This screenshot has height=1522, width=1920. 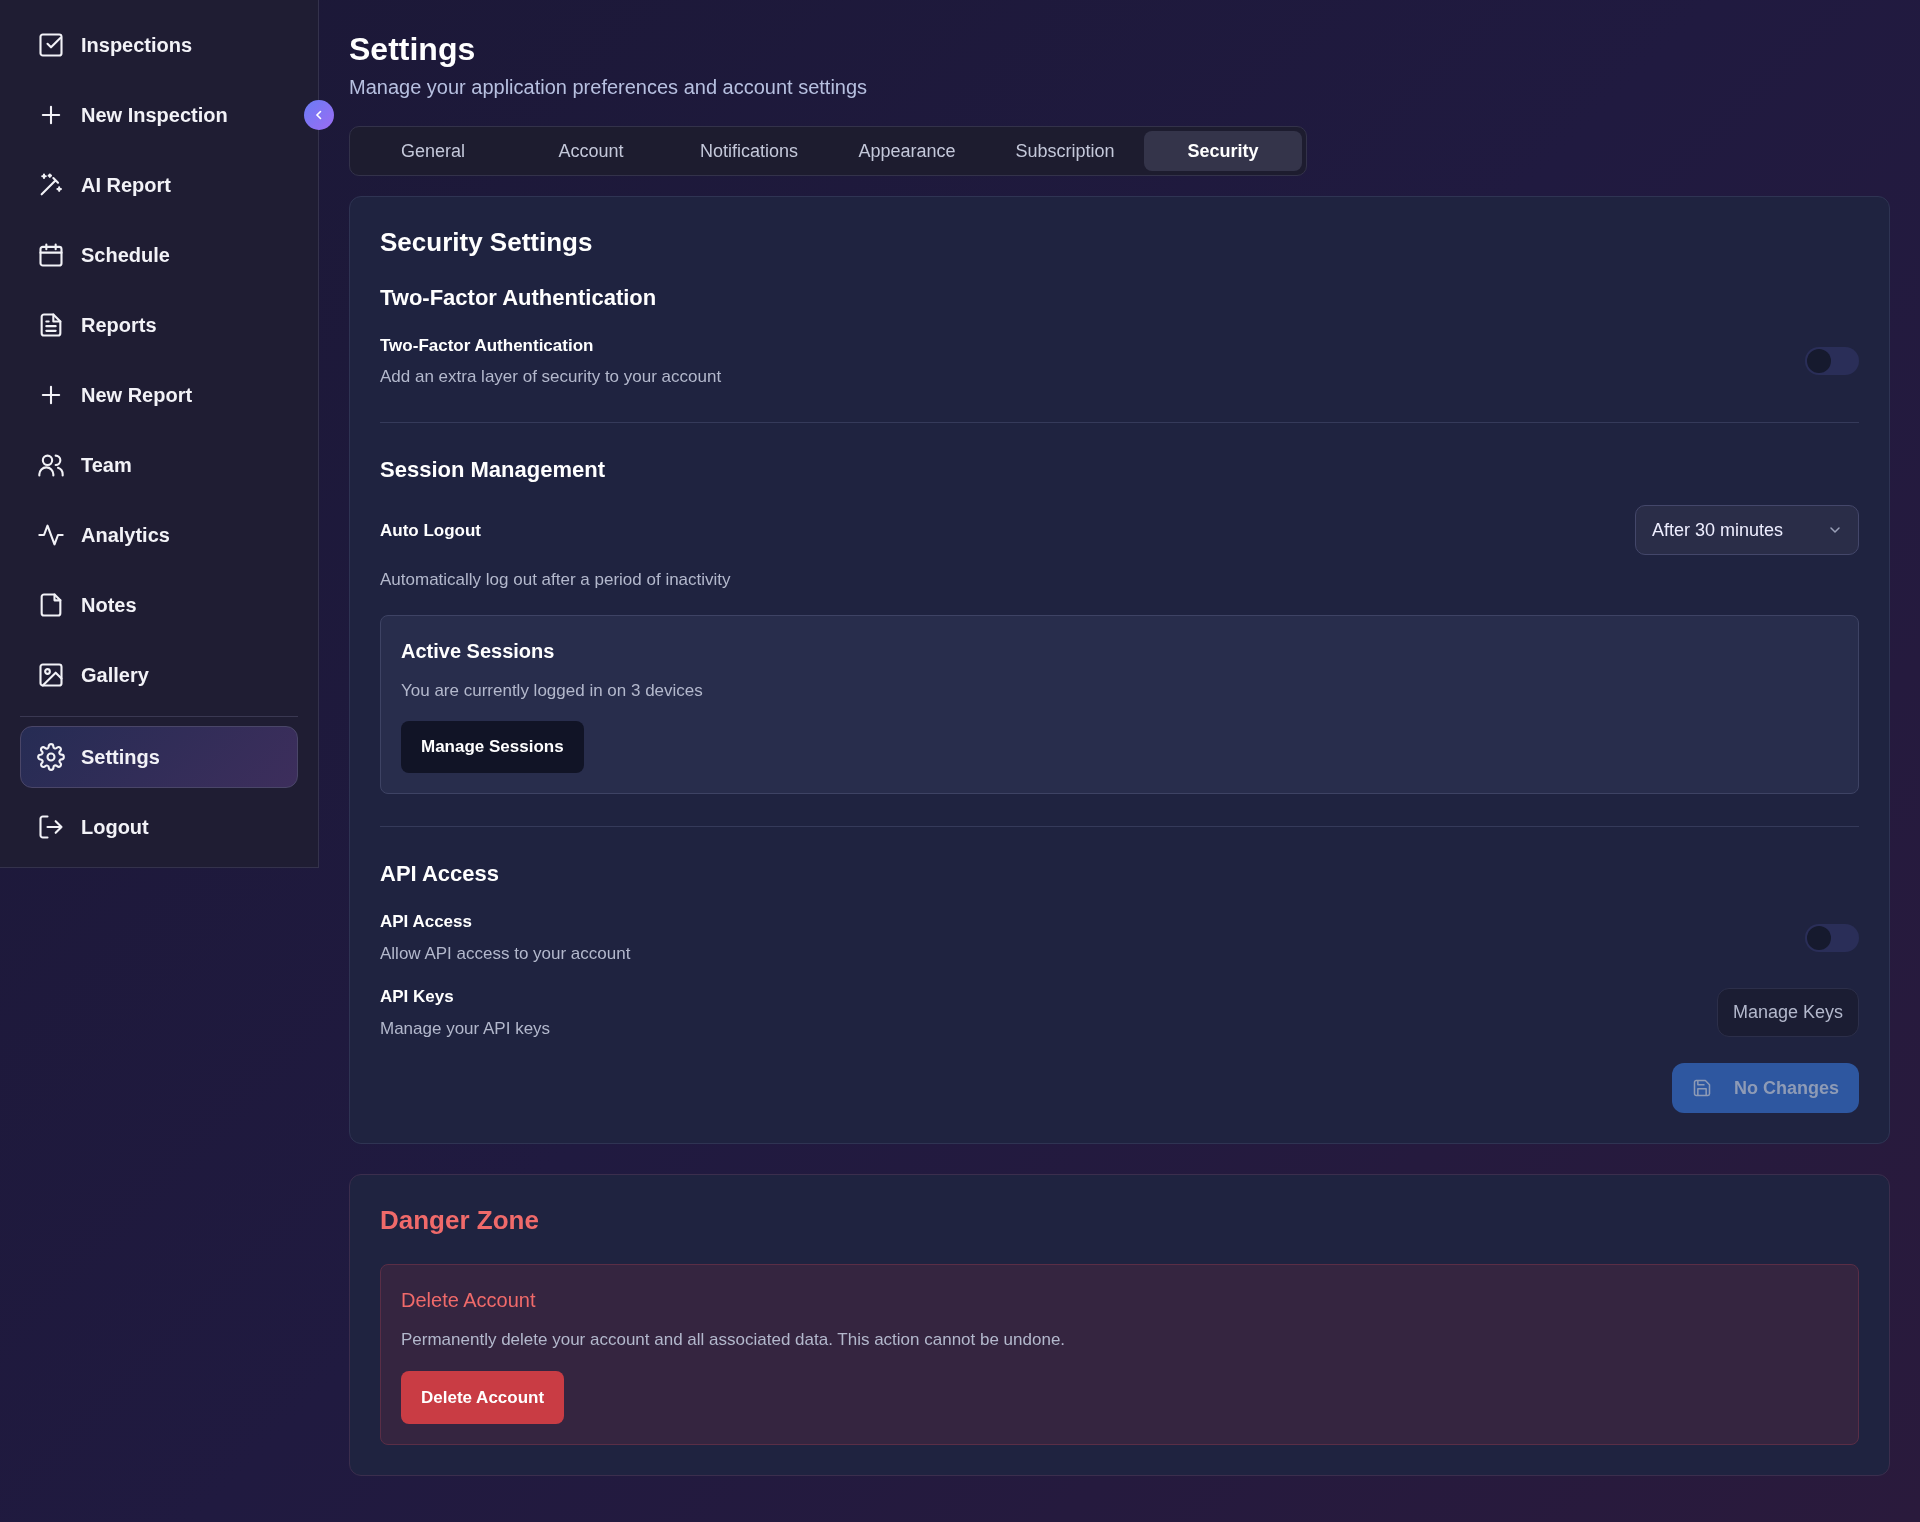 What do you see at coordinates (433, 151) in the screenshot?
I see `settings-tab: General` at bounding box center [433, 151].